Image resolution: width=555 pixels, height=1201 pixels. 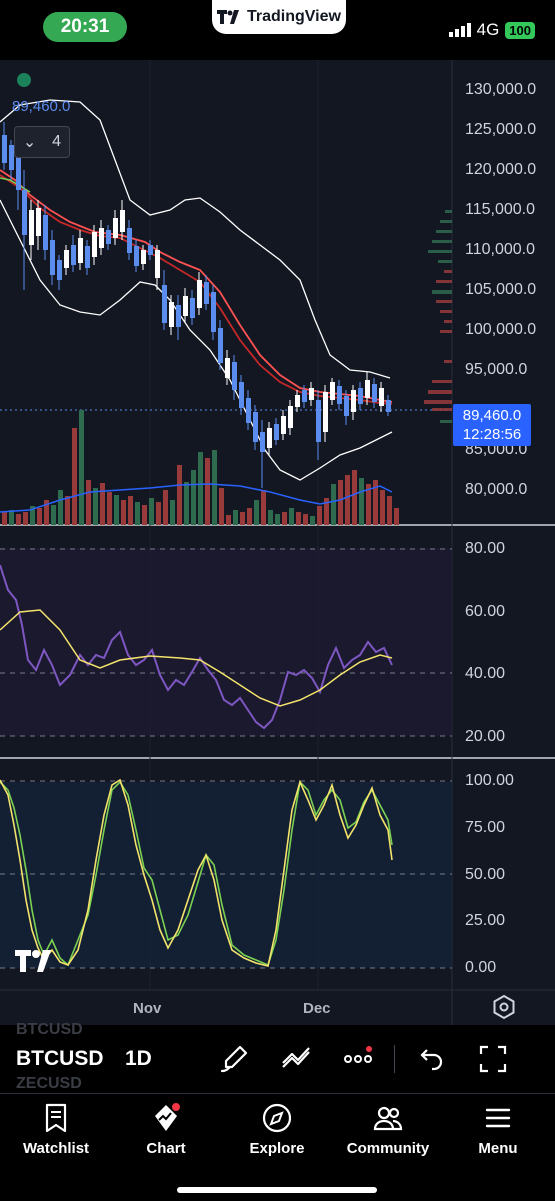 I want to click on signal-icon, so click(x=459, y=30).